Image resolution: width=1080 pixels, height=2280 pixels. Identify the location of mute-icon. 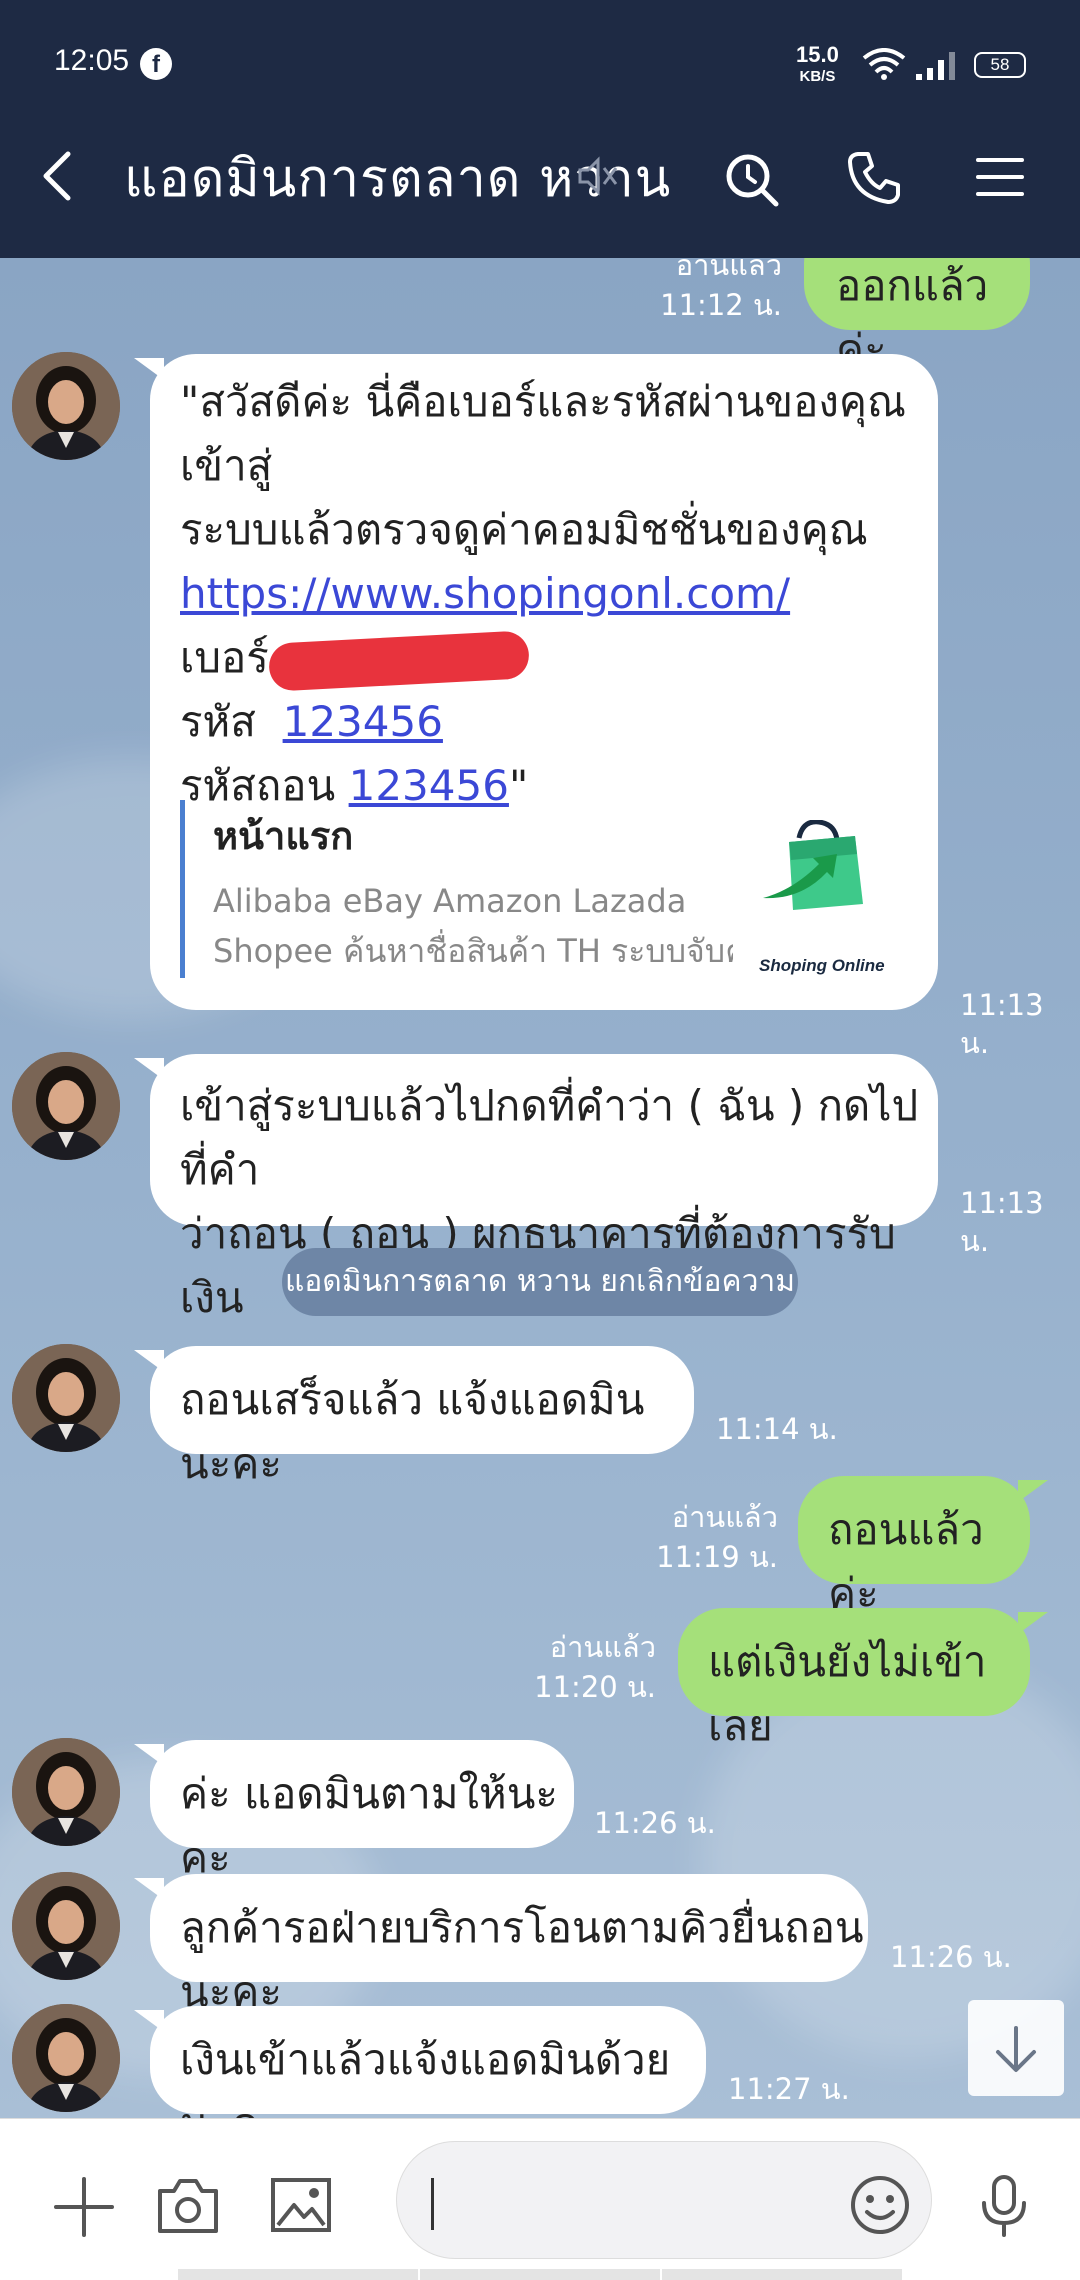
(598, 176).